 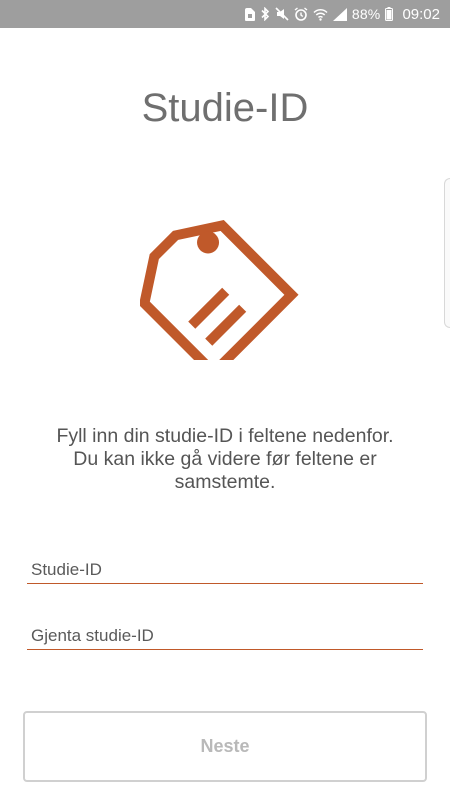 I want to click on status-bar: 88% 09:02, so click(x=225, y=14).